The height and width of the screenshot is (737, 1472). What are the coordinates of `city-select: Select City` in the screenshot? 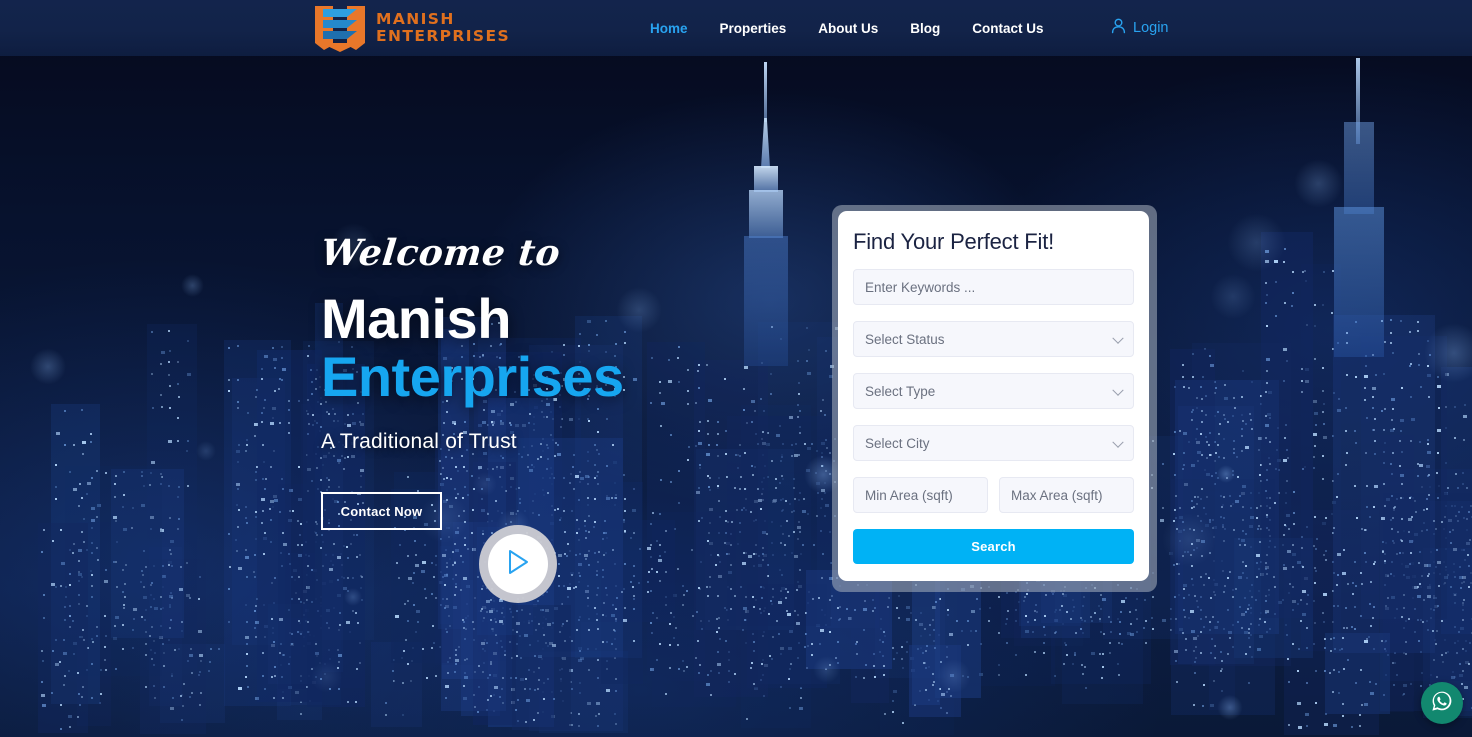 It's located at (993, 443).